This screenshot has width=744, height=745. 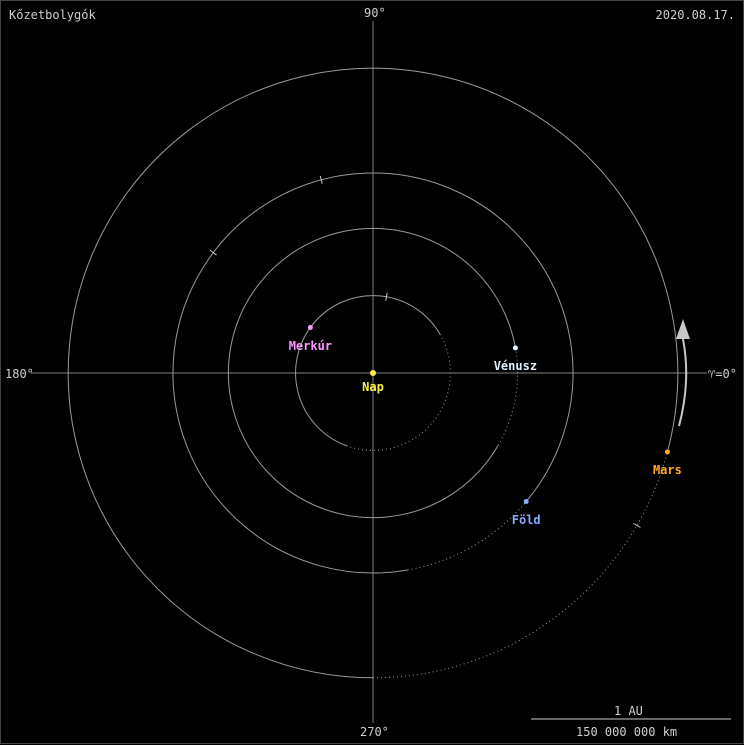 I want to click on diagram-title: Kőzetbolygók, so click(x=52, y=15).